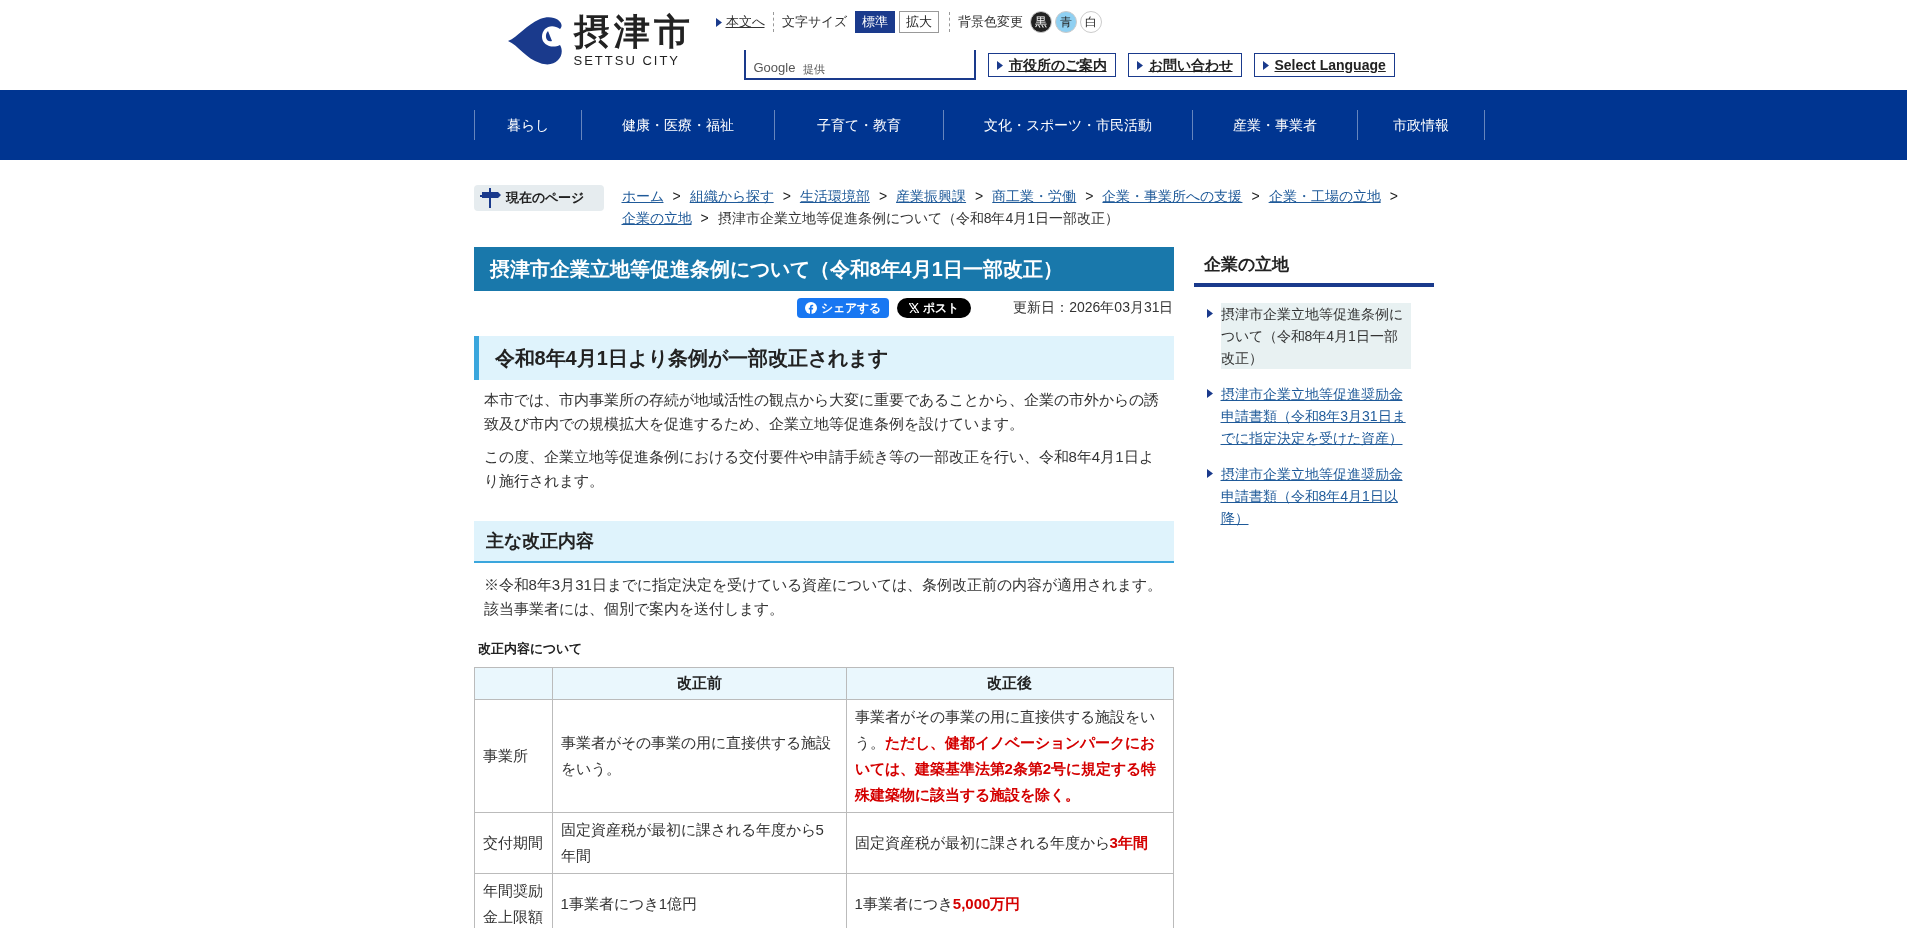  I want to click on page-title: 摂津市企業立地等促進条例について（令和8年4月1日一部改正）, so click(823, 269).